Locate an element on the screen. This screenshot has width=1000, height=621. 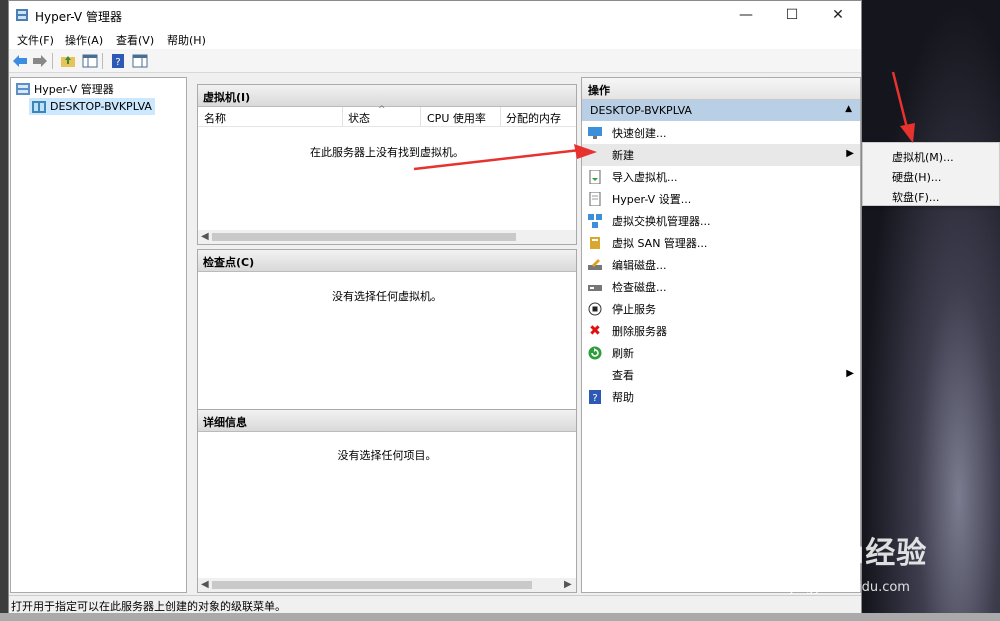
menu-help: 帮助(H) is located at coordinates (186, 40).